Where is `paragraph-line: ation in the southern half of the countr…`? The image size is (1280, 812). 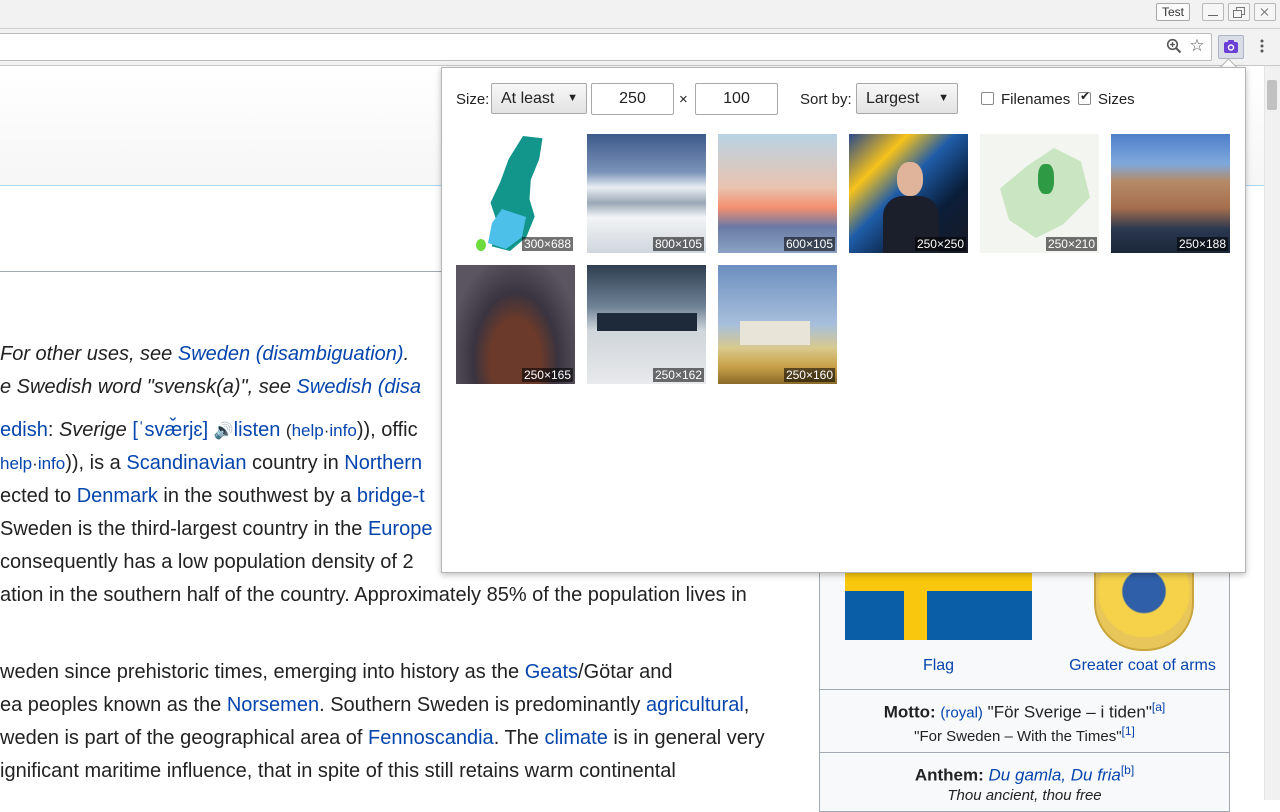
paragraph-line: ation in the southern half of the countr… is located at coordinates (373, 595).